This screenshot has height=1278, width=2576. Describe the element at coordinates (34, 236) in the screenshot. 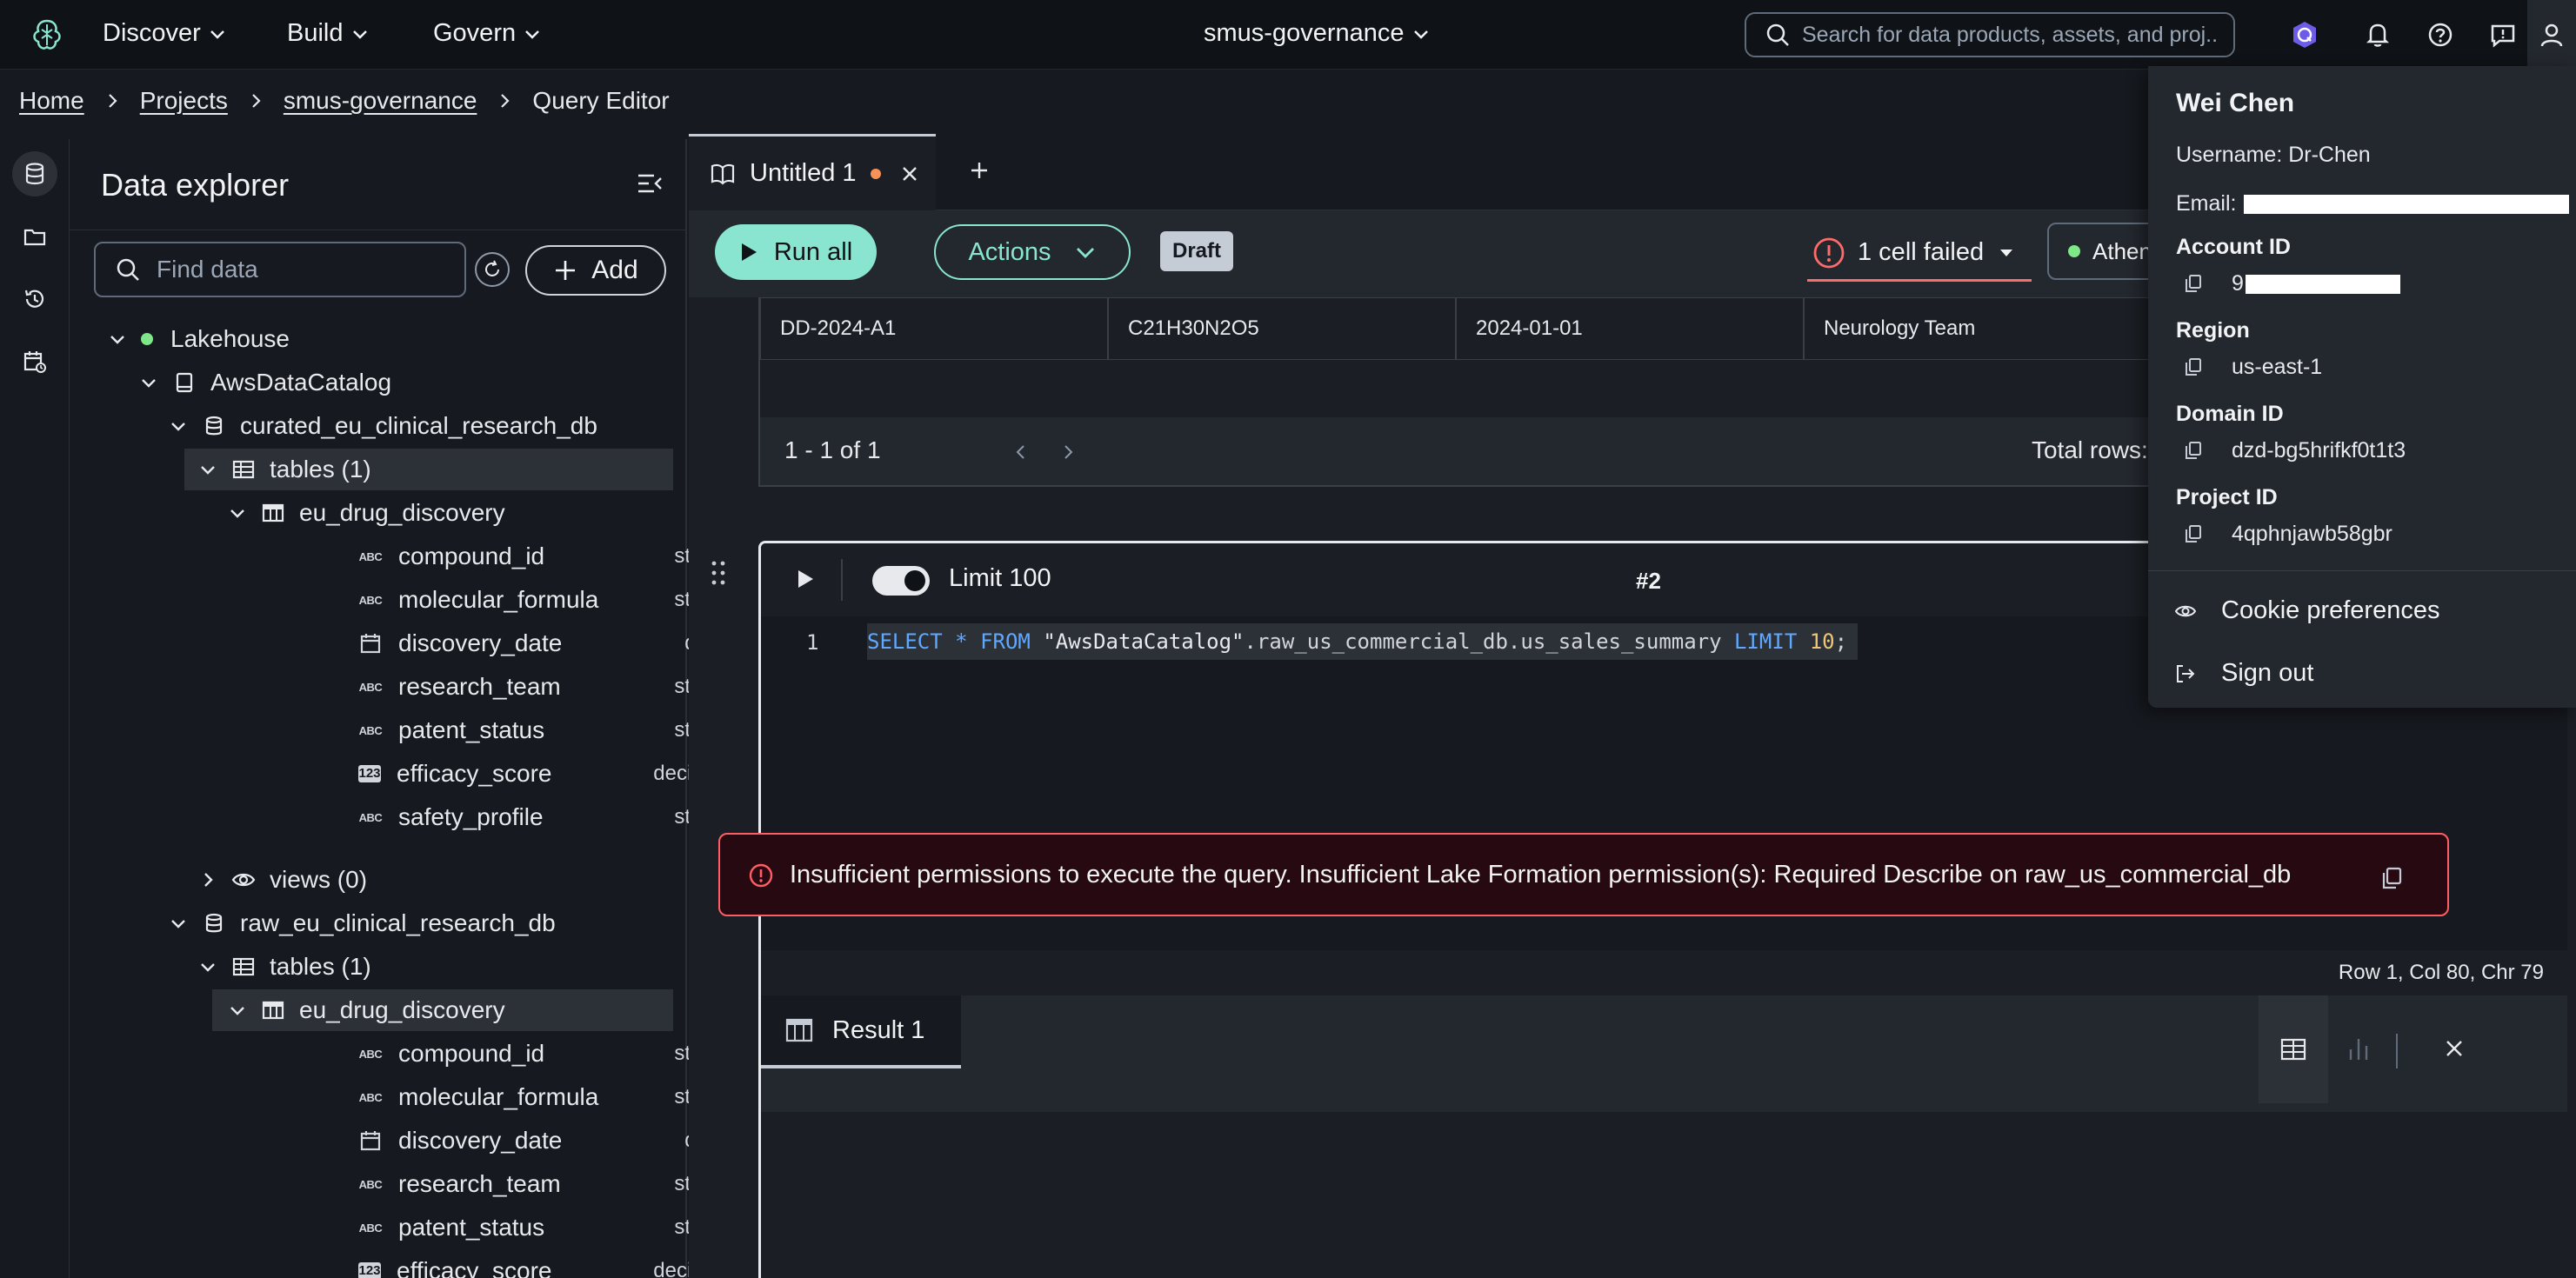

I see `rail-files-button` at that location.